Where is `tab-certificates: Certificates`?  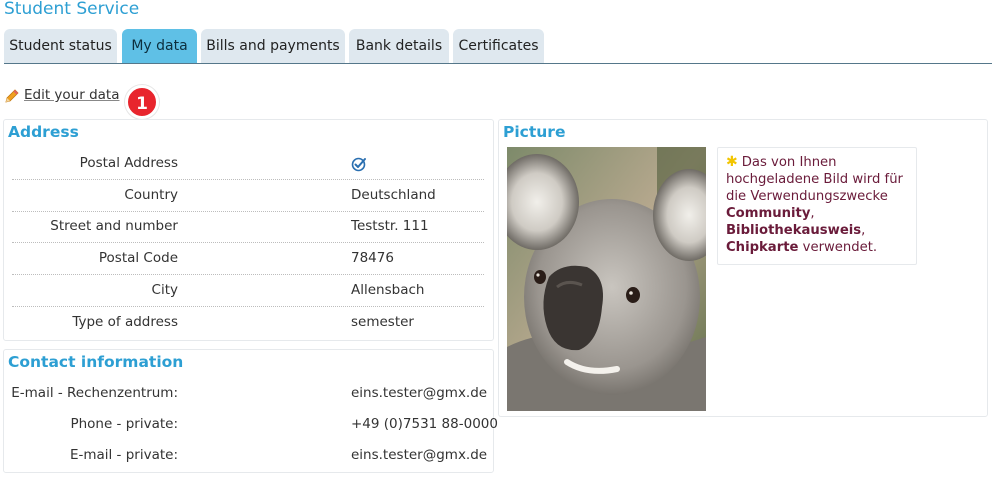 tab-certificates: Certificates is located at coordinates (498, 46).